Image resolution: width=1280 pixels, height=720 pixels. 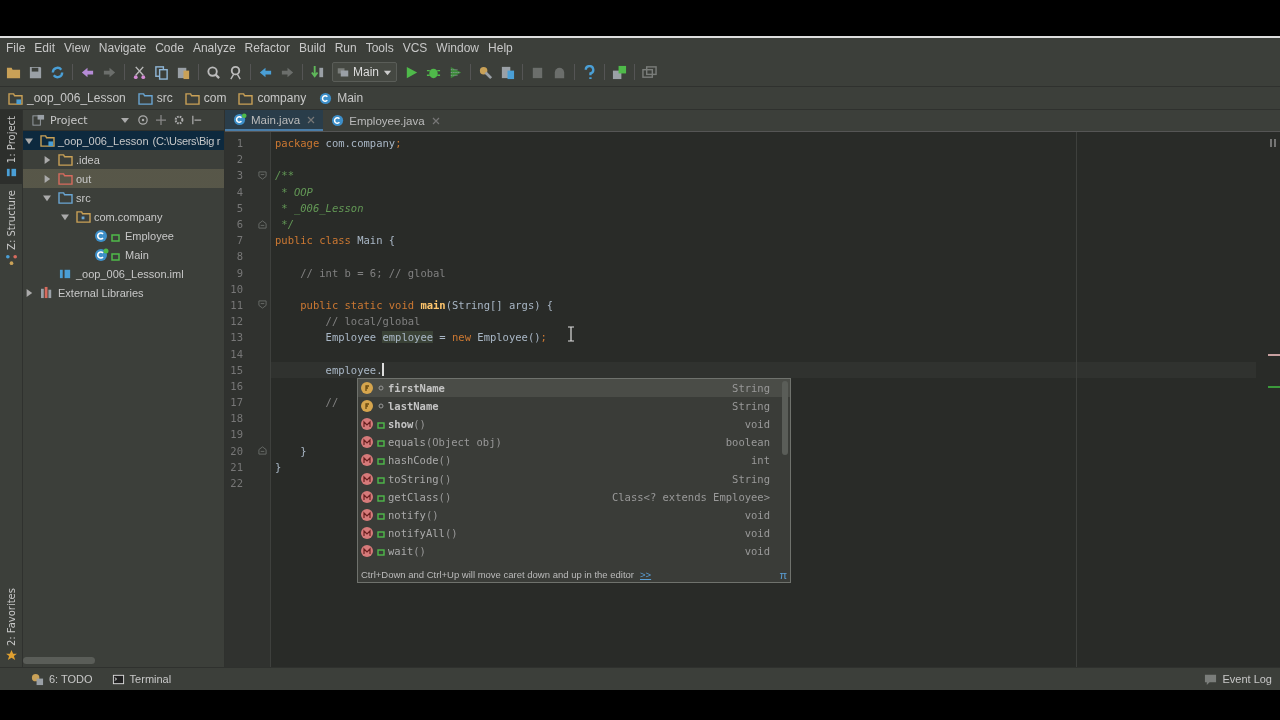 I want to click on pi-symbol: π, so click(x=783, y=574).